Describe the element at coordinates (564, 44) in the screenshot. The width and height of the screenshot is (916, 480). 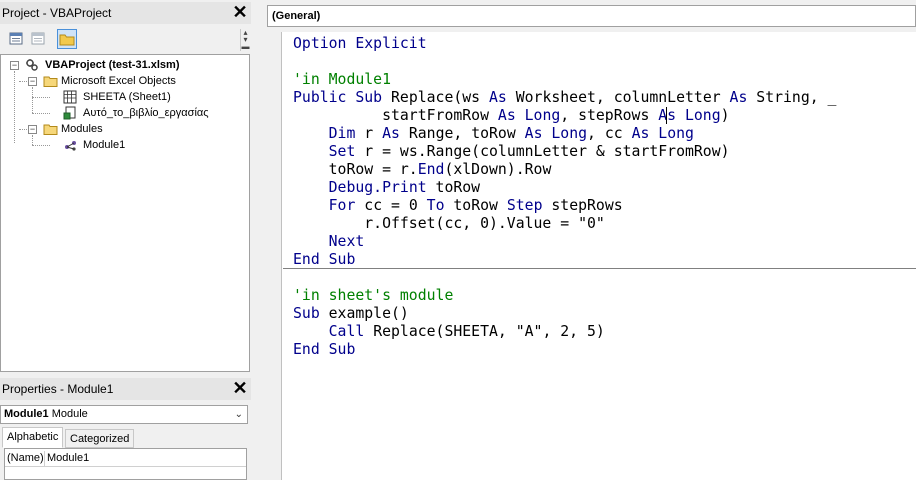
I see `code-line: Option Explicit` at that location.